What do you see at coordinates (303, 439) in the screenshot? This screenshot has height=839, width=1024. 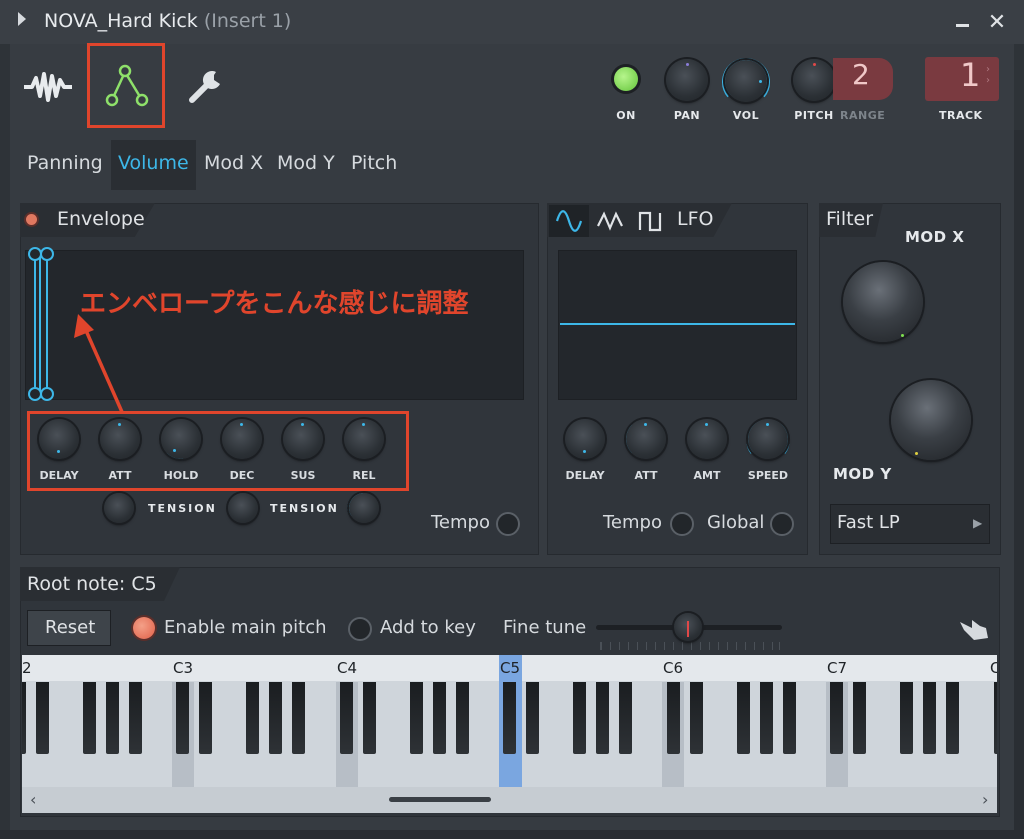 I see `env-sus-knob` at bounding box center [303, 439].